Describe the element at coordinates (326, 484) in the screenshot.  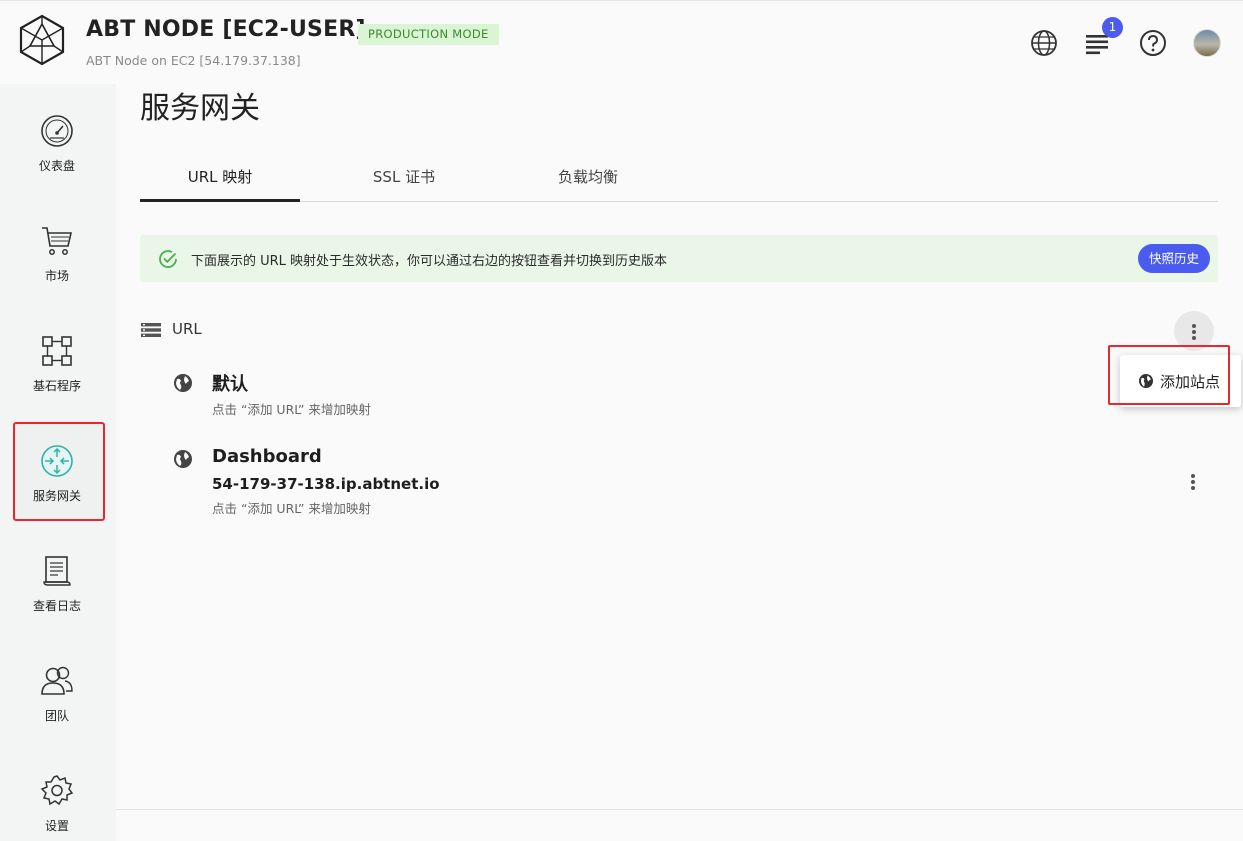
I see `site-domain-link: 54-179-37-138.ip.abtnet.io` at that location.